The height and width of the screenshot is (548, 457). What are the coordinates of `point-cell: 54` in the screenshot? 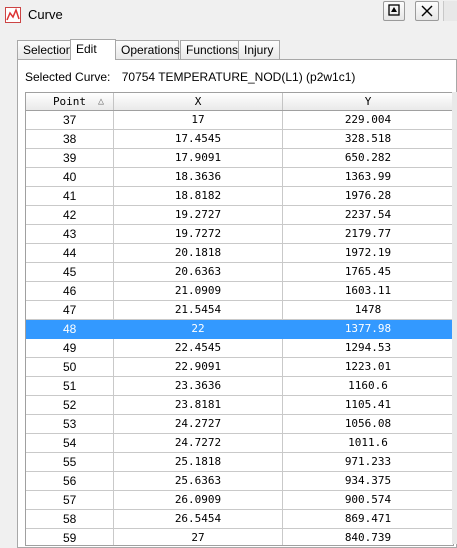 It's located at (70, 443).